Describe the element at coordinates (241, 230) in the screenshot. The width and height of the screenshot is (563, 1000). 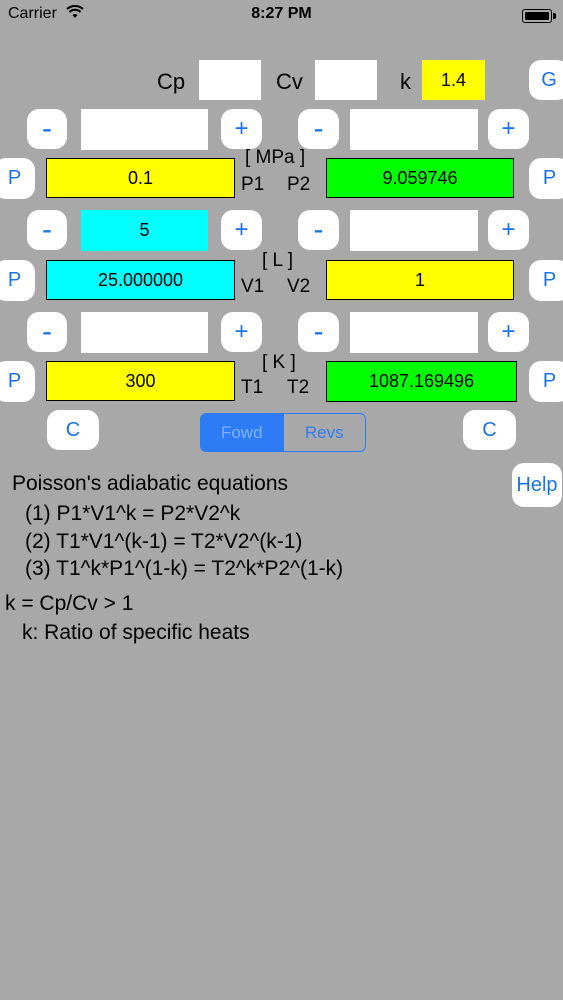
I see `v1-plus-button: +` at that location.